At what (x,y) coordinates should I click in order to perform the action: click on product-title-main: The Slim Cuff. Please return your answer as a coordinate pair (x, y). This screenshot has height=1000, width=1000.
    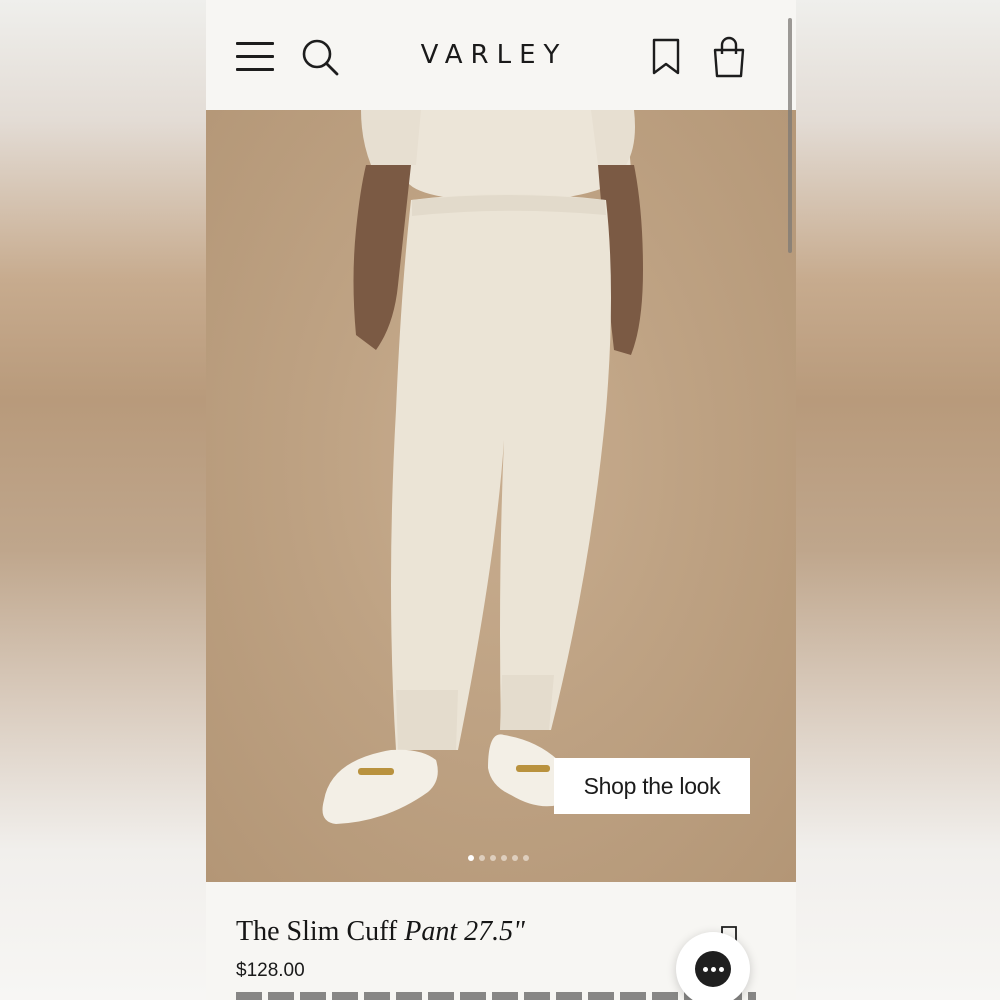
    Looking at the image, I should click on (320, 931).